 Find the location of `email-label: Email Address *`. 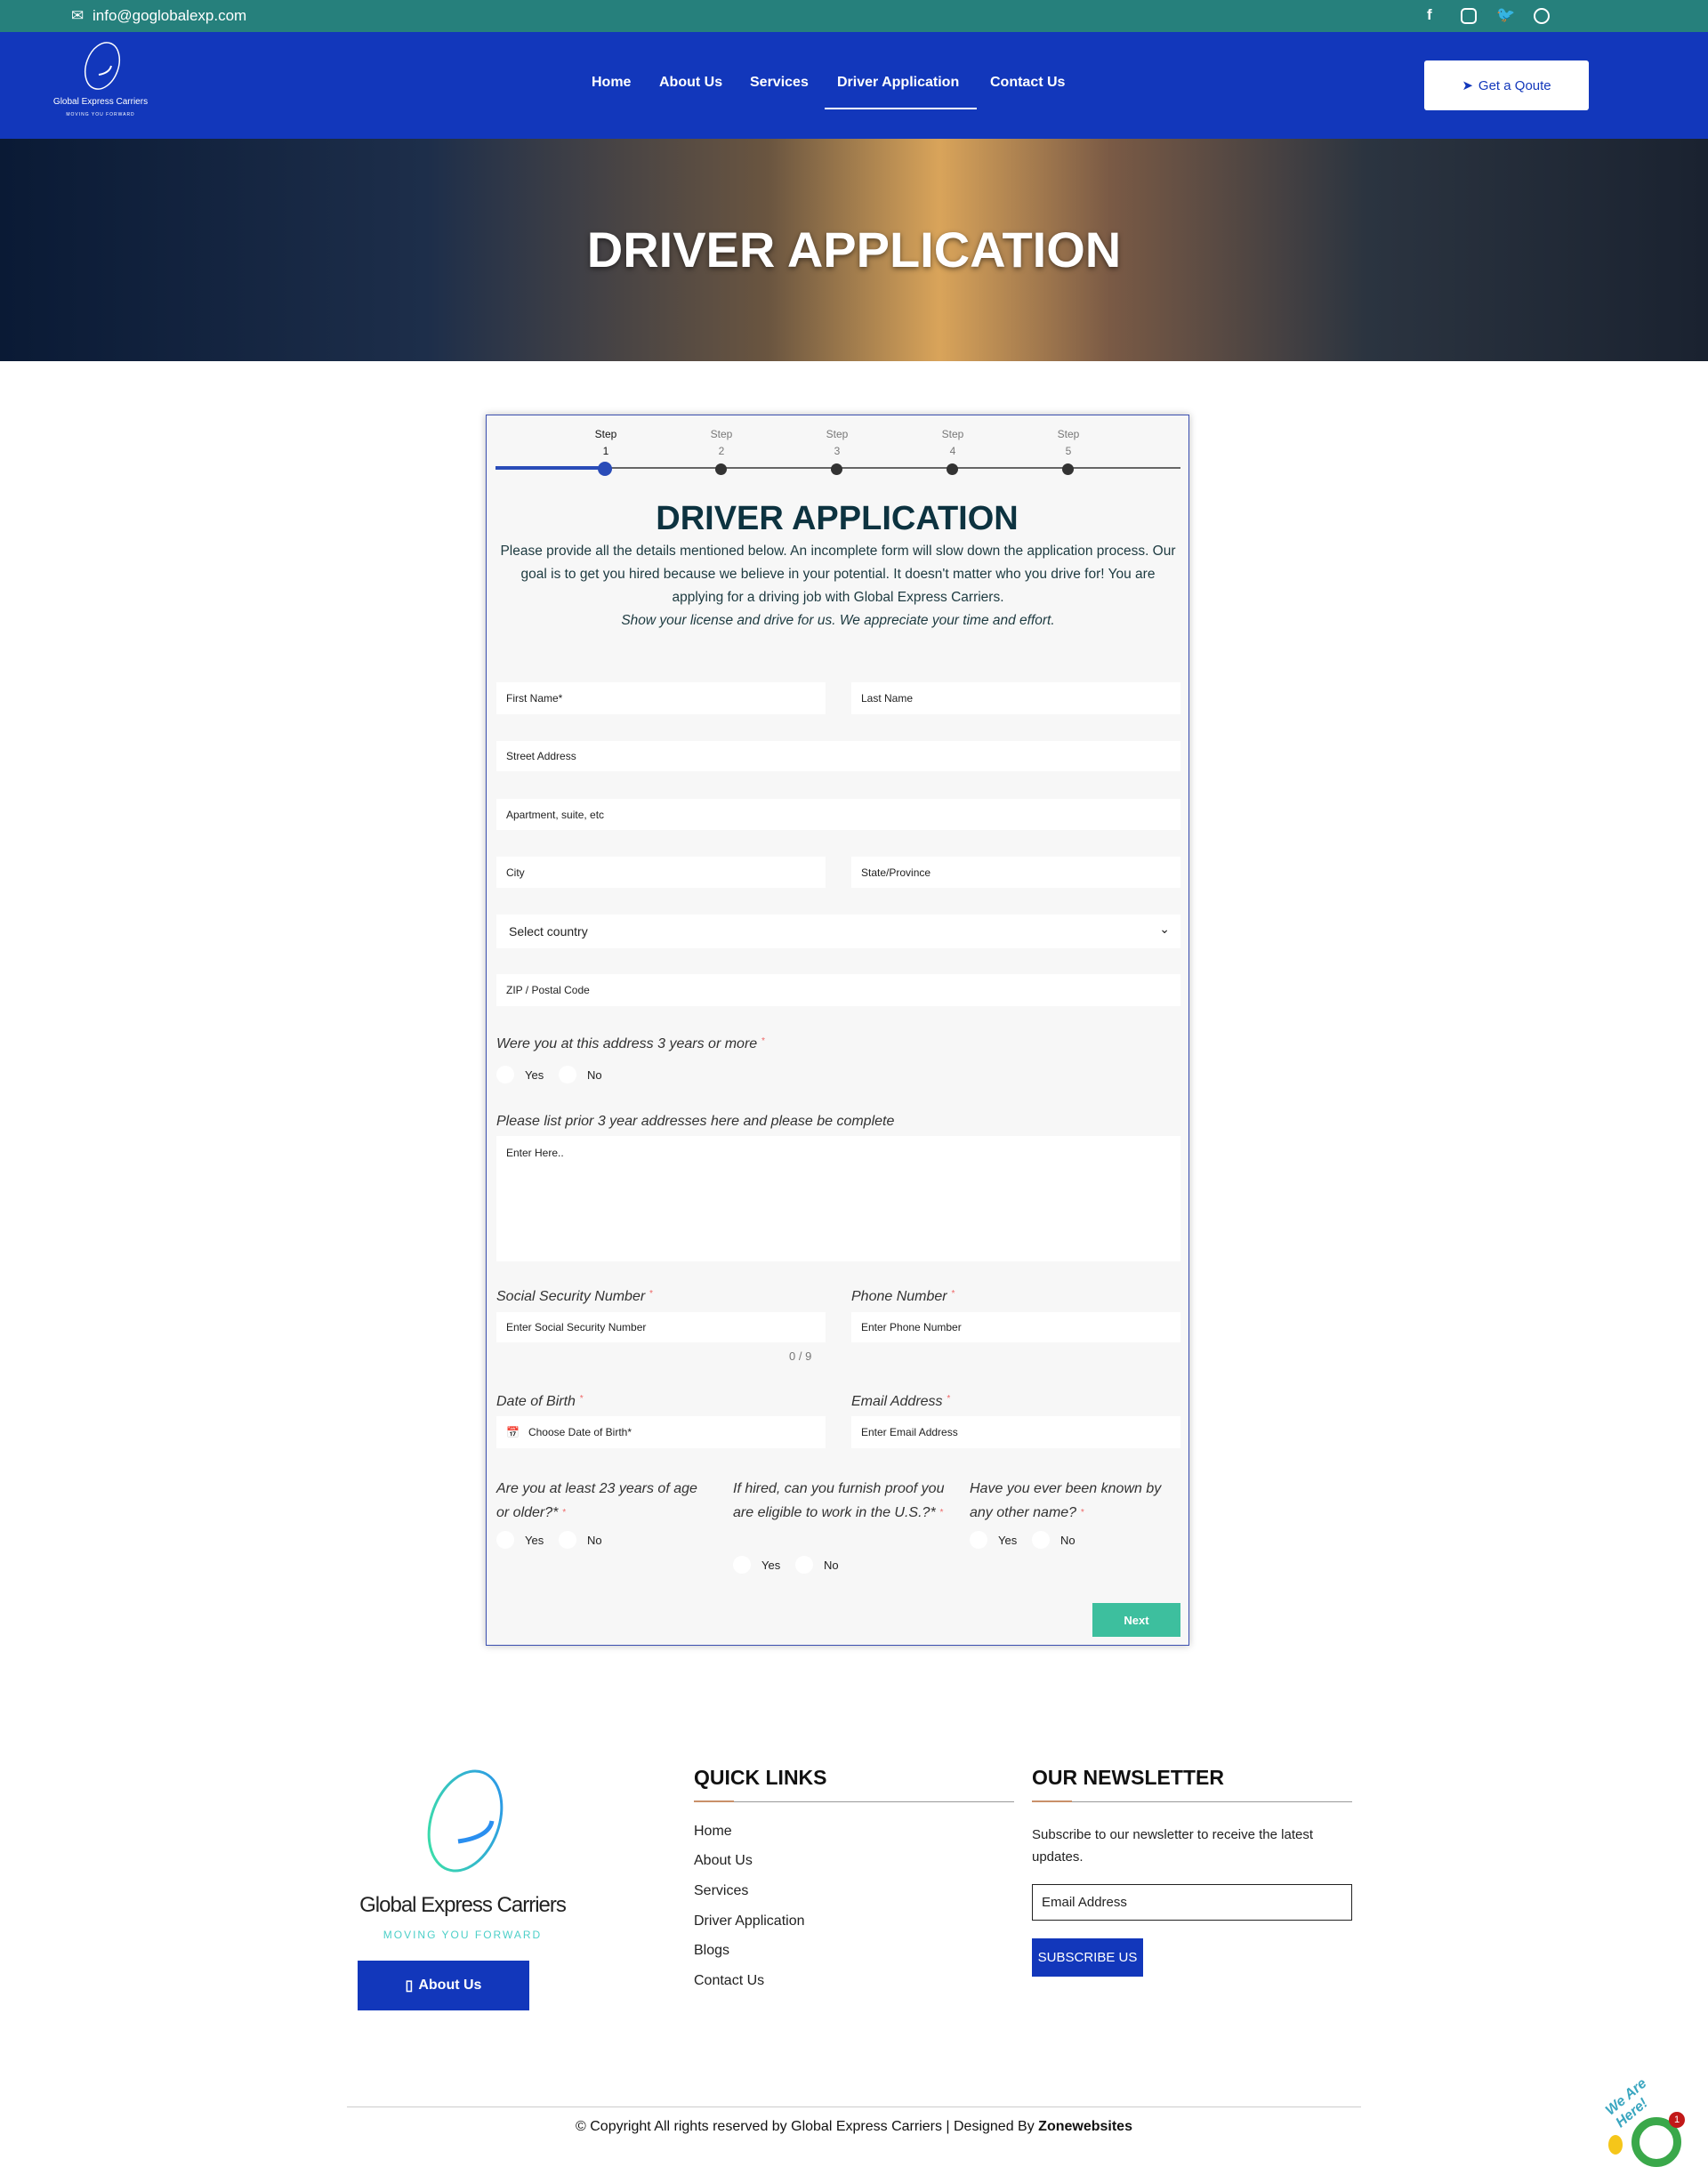

email-label: Email Address * is located at coordinates (900, 1401).